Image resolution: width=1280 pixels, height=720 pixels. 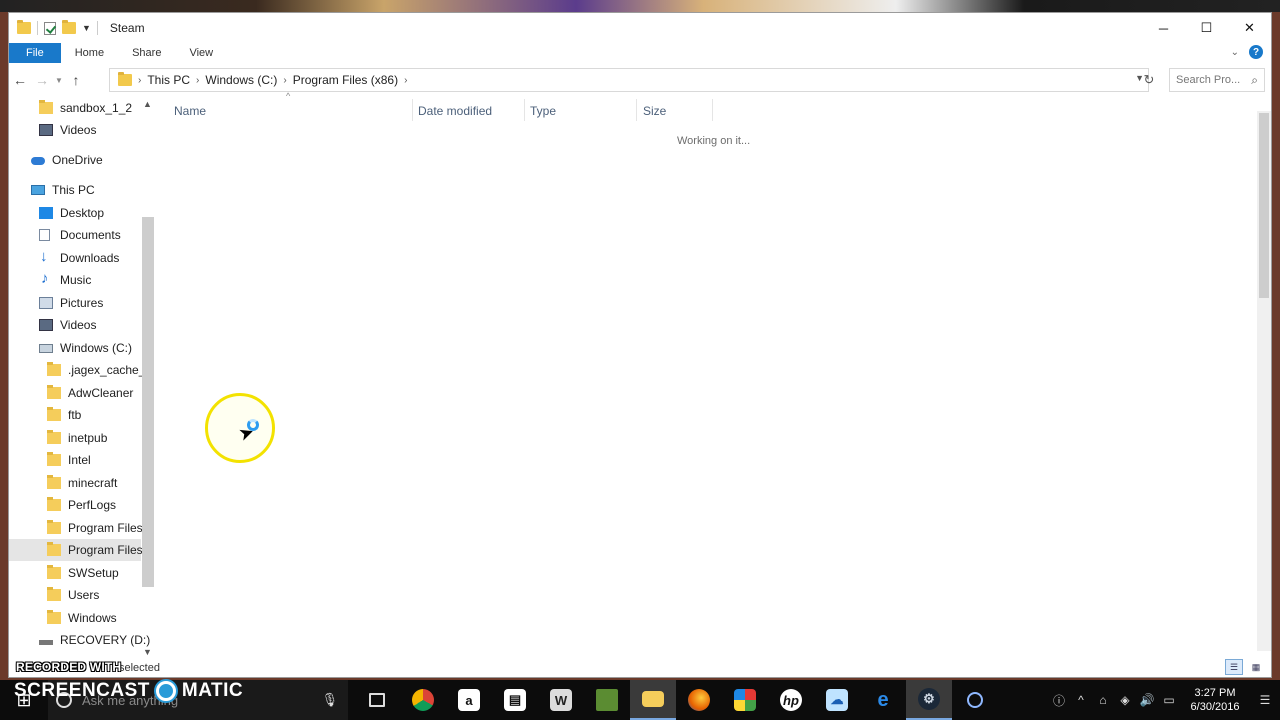 I want to click on nav-item-ftb: ftb, so click(x=64, y=415).